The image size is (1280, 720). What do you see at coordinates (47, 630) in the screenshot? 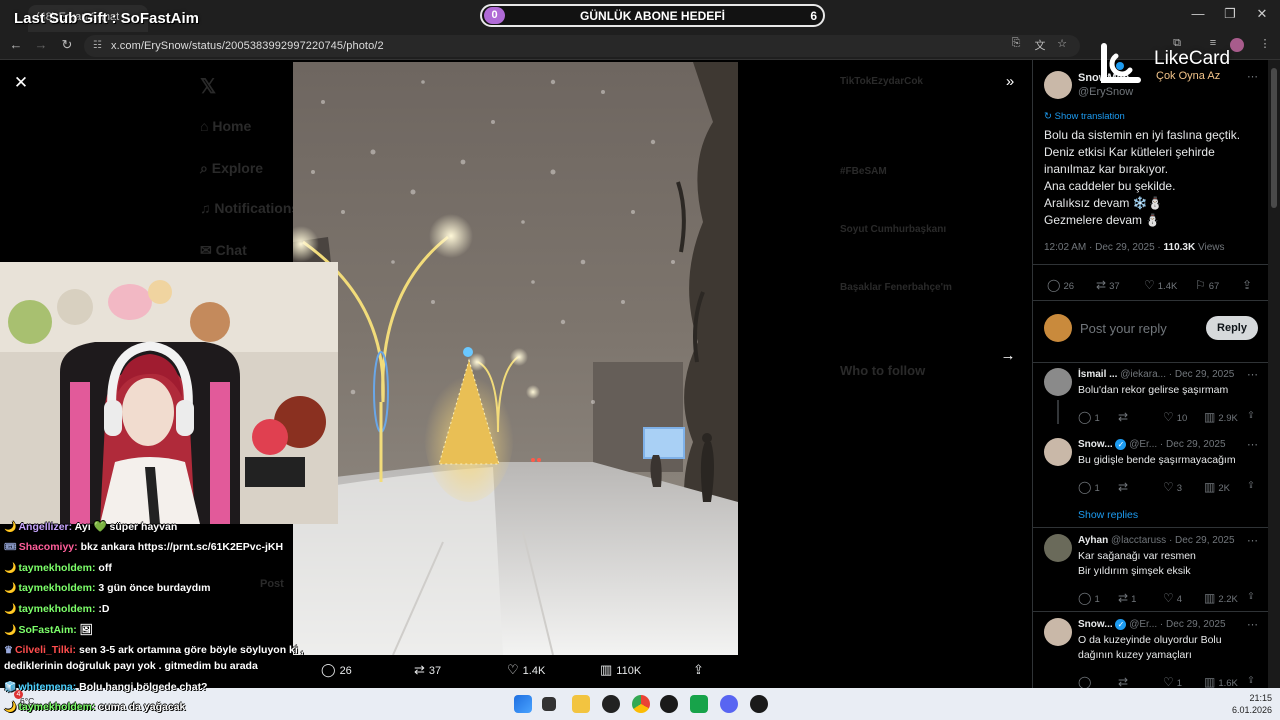
I see `chat-username: SoFastAim:` at bounding box center [47, 630].